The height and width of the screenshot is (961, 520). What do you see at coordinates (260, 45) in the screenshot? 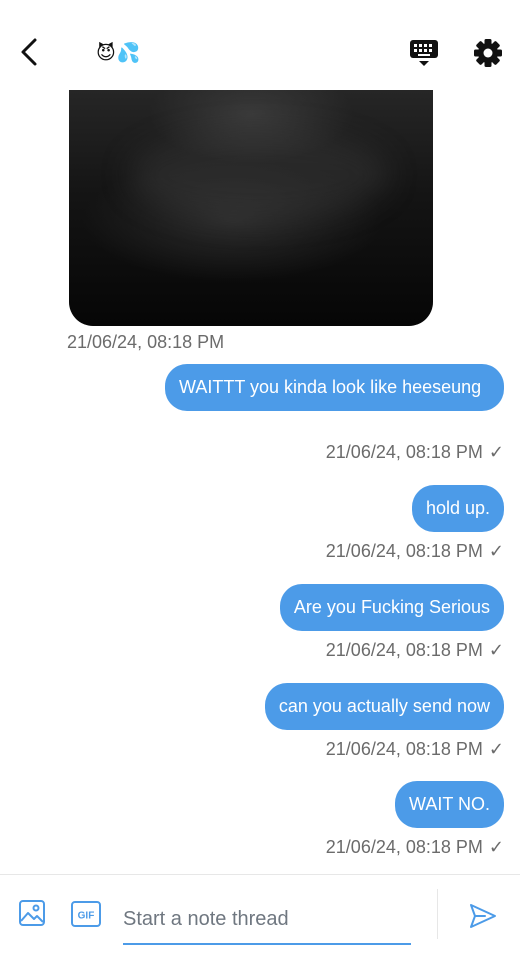
I see `chat-header: 😈💦` at bounding box center [260, 45].